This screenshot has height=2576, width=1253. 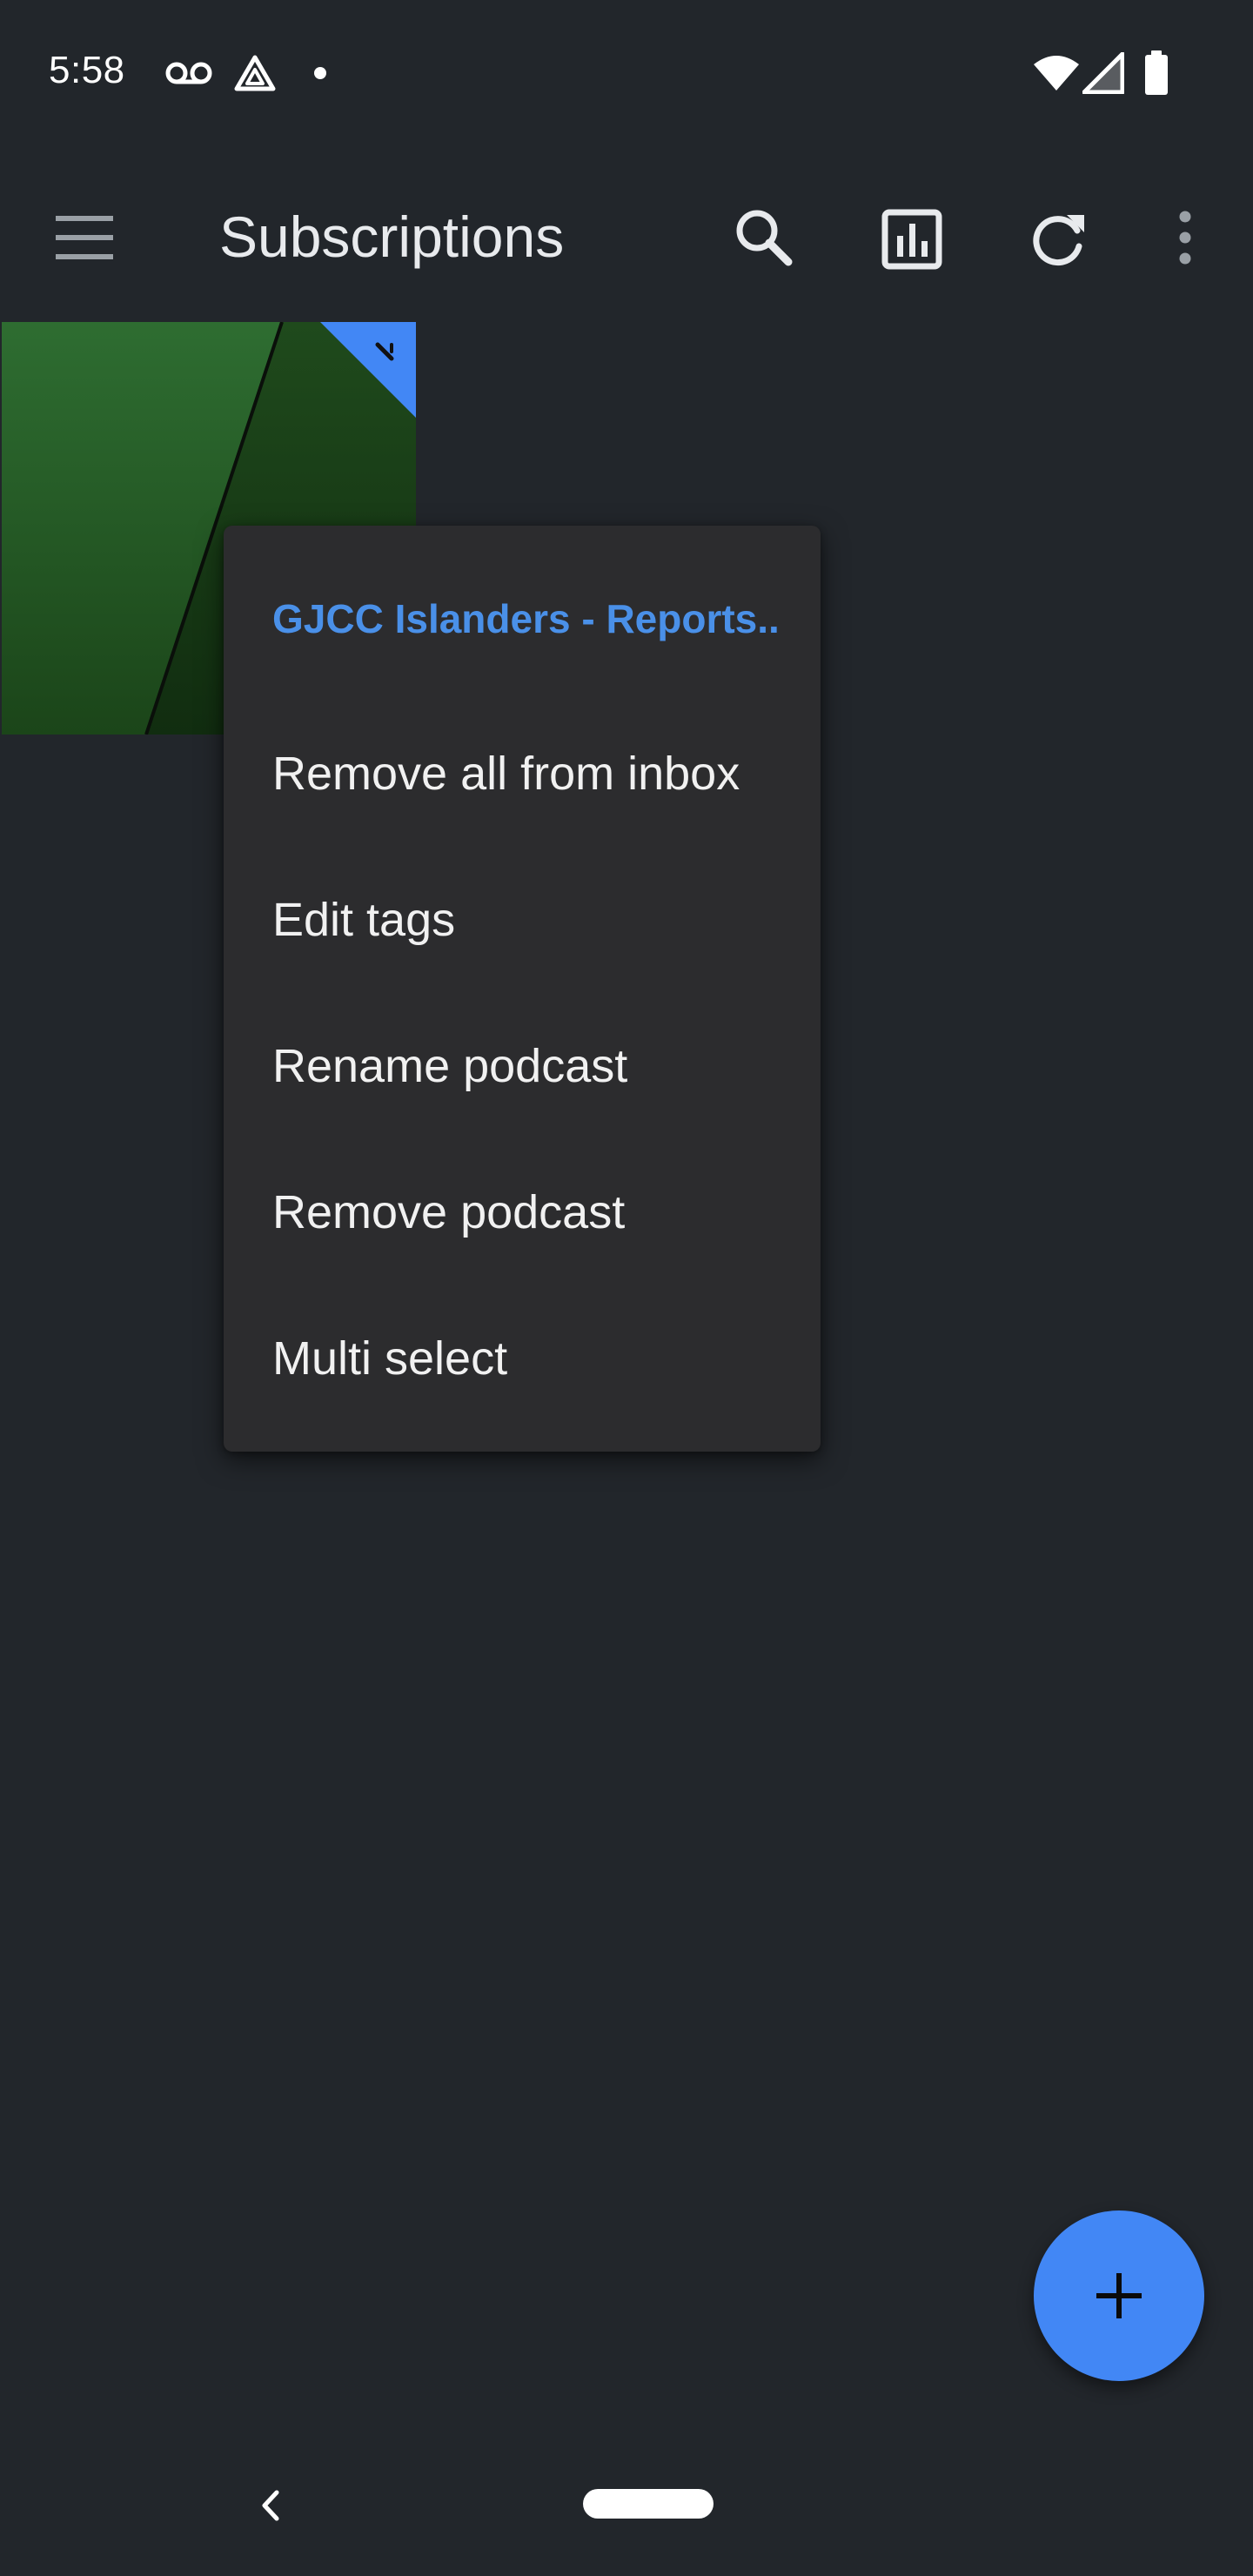 I want to click on navigation-drawer-button, so click(x=84, y=237).